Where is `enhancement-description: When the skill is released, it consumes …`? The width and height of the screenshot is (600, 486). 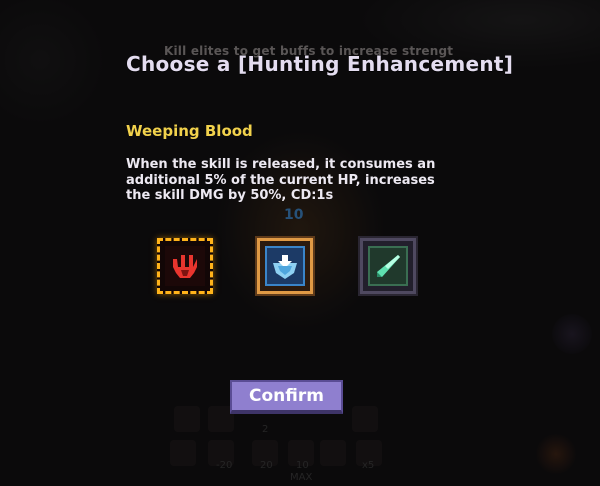
enhancement-description: When the skill is released, it consumes … is located at coordinates (281, 180).